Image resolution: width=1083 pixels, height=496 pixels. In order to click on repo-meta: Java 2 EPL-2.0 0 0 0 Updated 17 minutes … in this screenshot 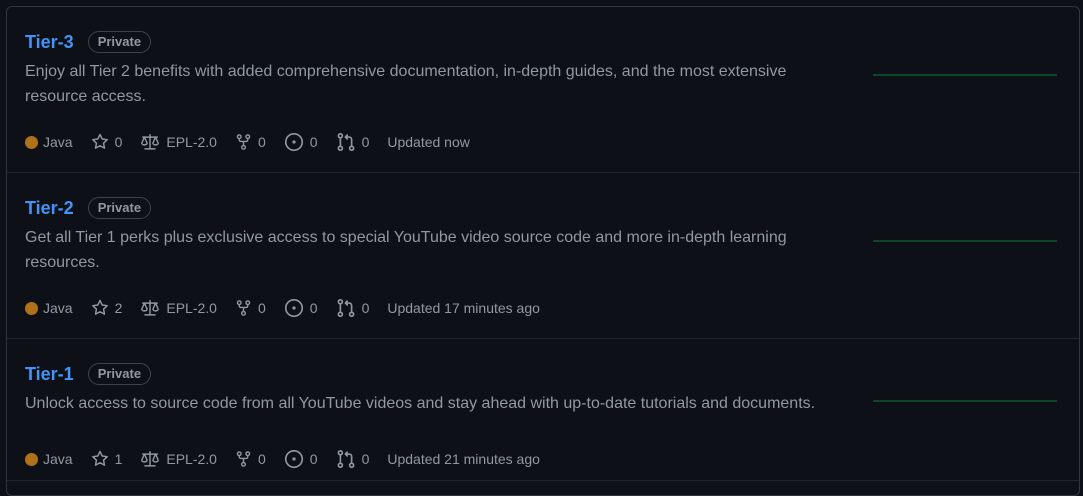, I will do `click(291, 308)`.